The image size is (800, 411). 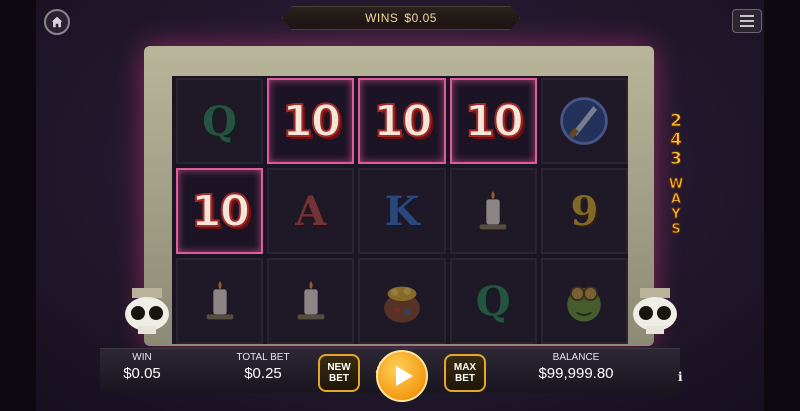 I want to click on balance-display: BALANCE $99,999.80, so click(x=576, y=367).